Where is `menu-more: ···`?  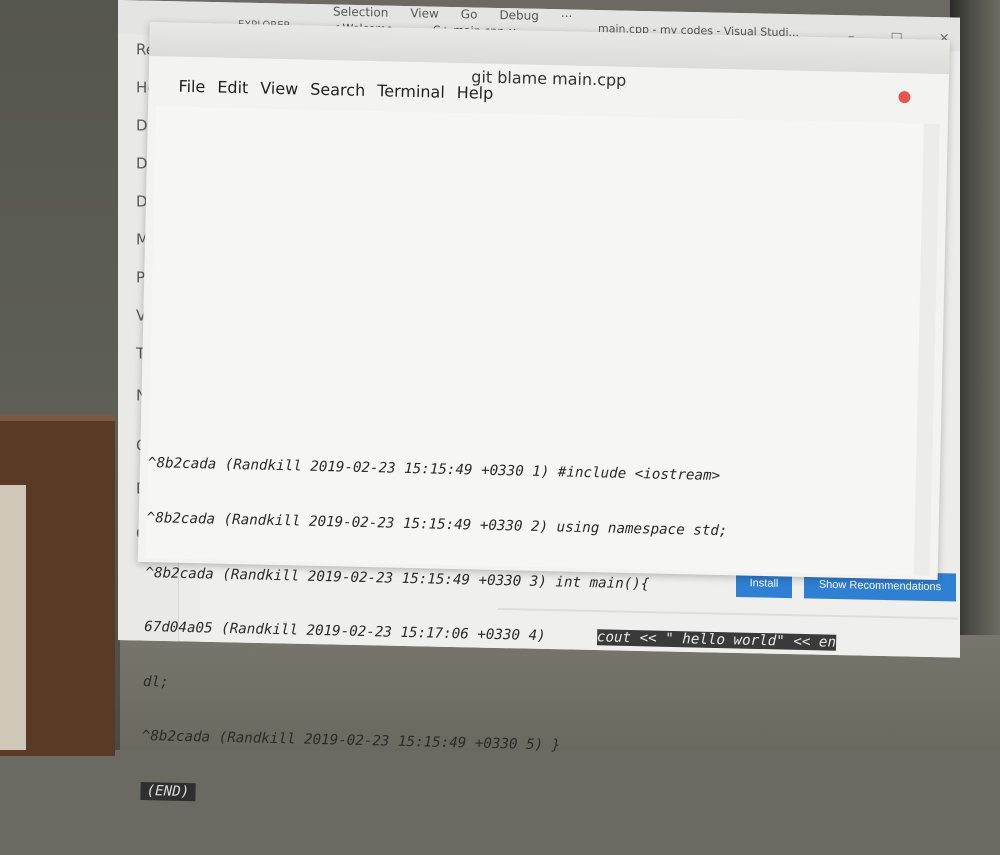
menu-more: ··· is located at coordinates (566, 16).